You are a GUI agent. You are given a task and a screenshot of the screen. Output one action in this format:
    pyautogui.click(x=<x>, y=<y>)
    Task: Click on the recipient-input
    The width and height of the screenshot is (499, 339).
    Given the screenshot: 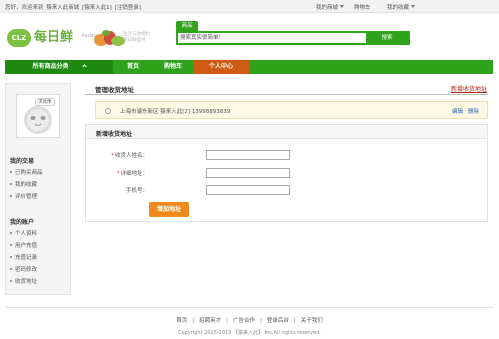 What is the action you would take?
    pyautogui.click(x=248, y=155)
    